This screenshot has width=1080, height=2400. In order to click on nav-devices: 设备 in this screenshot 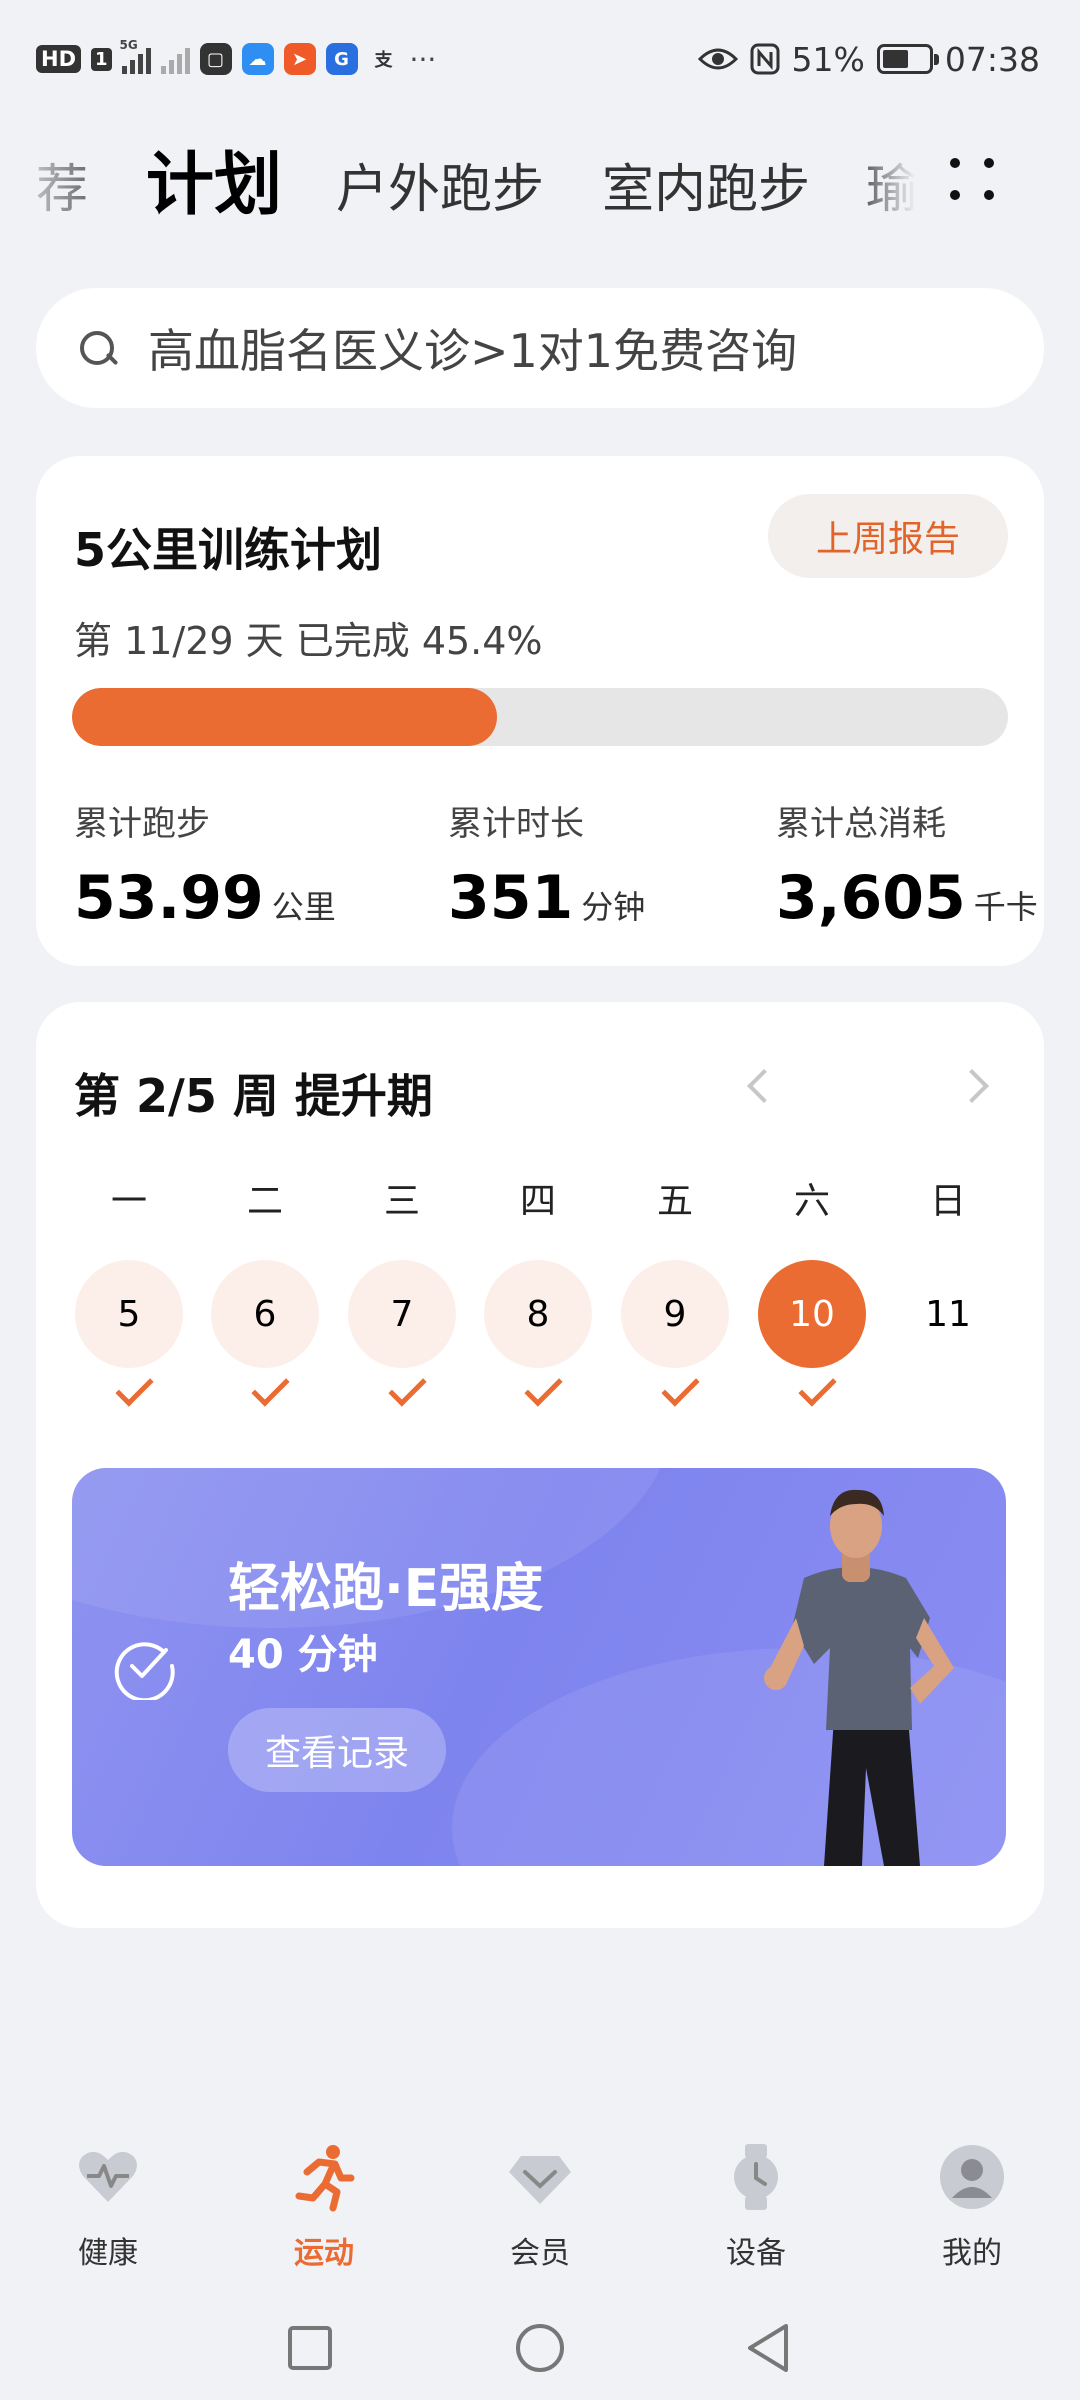, I will do `click(756, 2207)`.